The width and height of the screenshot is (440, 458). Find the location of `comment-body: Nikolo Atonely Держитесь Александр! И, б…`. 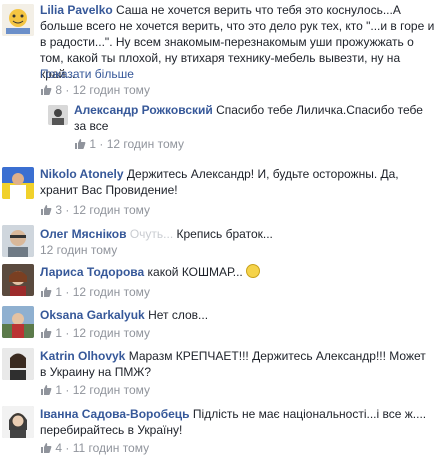

comment-body: Nikolo Atonely Держитесь Александр! И, б… is located at coordinates (235, 182).